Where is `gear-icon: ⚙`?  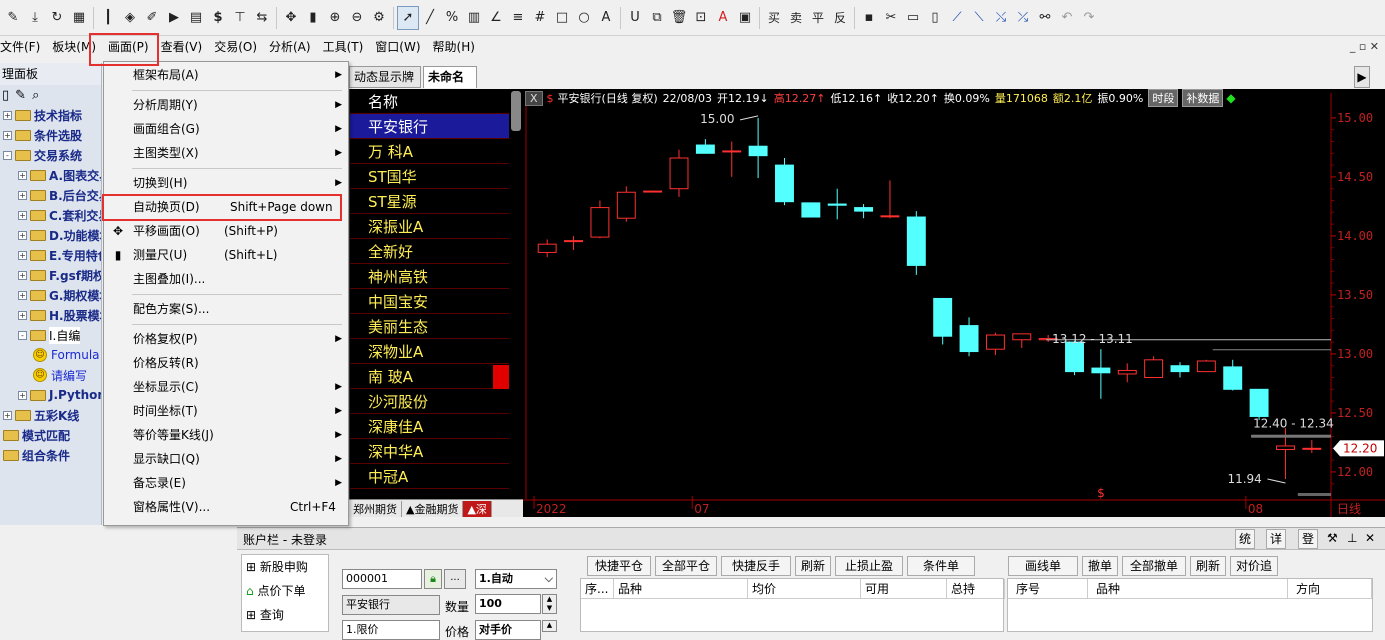
gear-icon: ⚙ is located at coordinates (379, 18).